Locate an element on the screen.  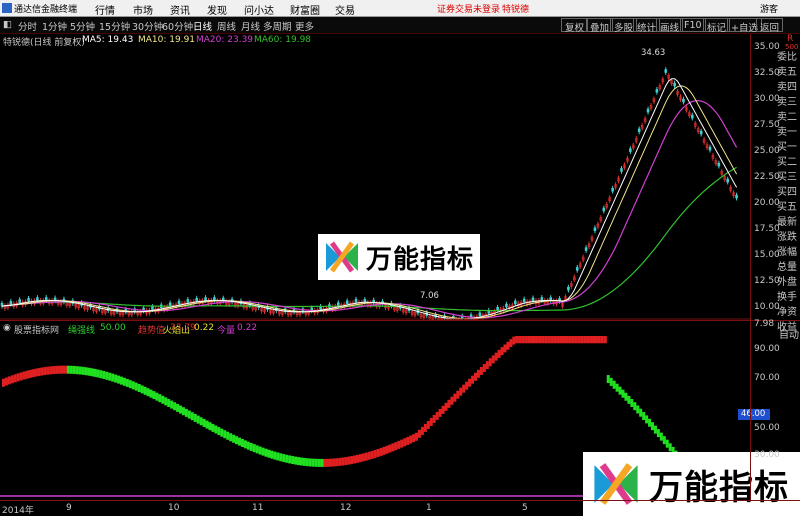
app-logo-icon is located at coordinates (7, 8).